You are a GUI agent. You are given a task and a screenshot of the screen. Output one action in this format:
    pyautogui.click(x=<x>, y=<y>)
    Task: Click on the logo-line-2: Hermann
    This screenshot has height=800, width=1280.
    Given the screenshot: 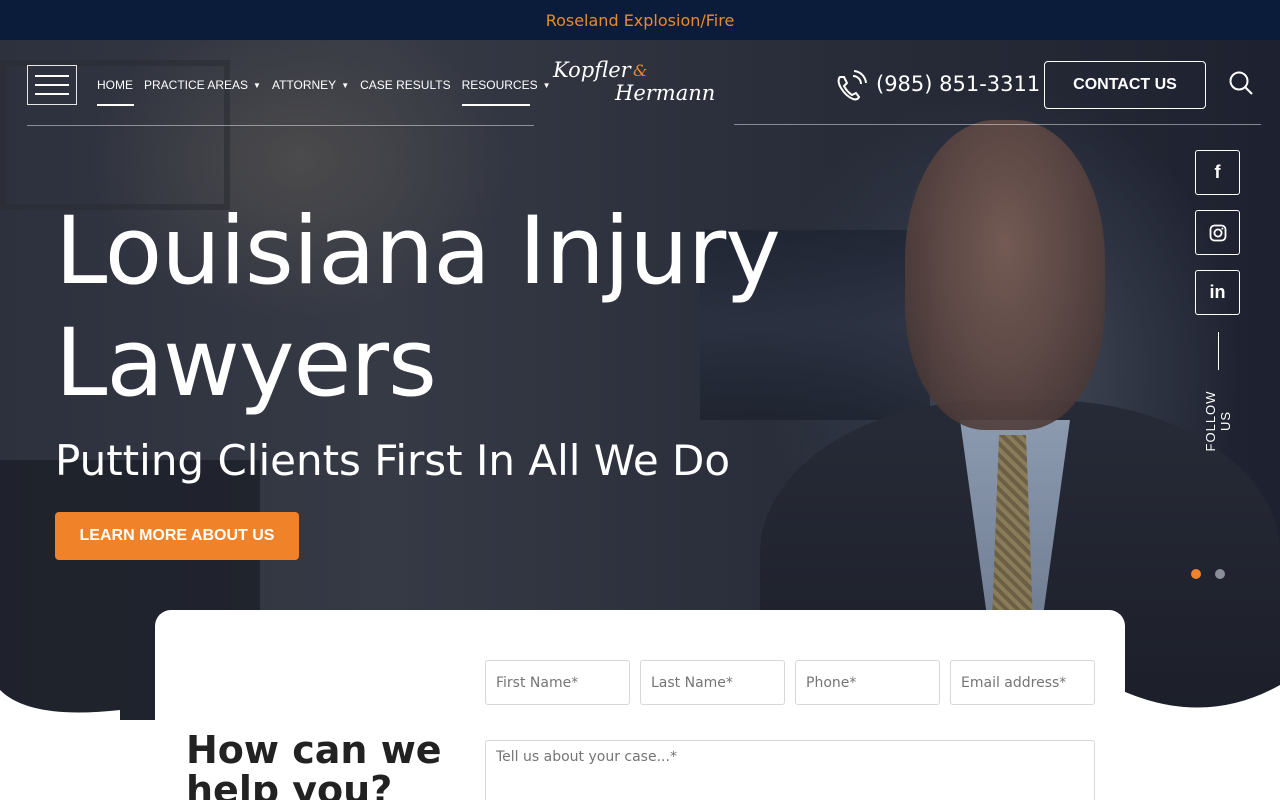 What is the action you would take?
    pyautogui.click(x=665, y=93)
    